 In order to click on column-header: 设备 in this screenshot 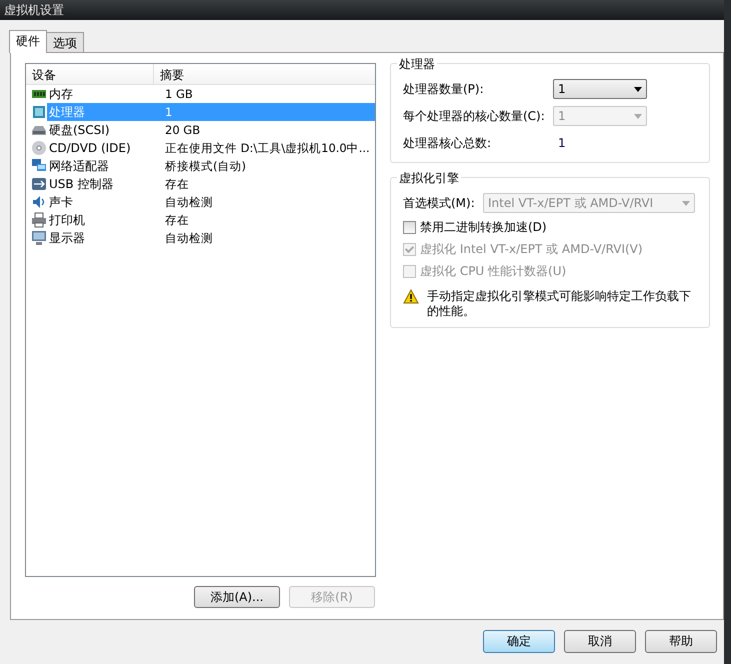, I will do `click(90, 74)`.